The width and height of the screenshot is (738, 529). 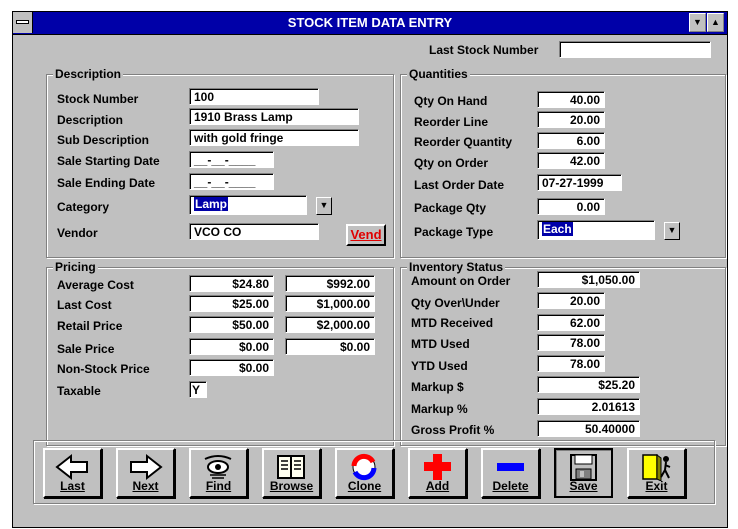 I want to click on clone-button-label: Clone, so click(x=364, y=486).